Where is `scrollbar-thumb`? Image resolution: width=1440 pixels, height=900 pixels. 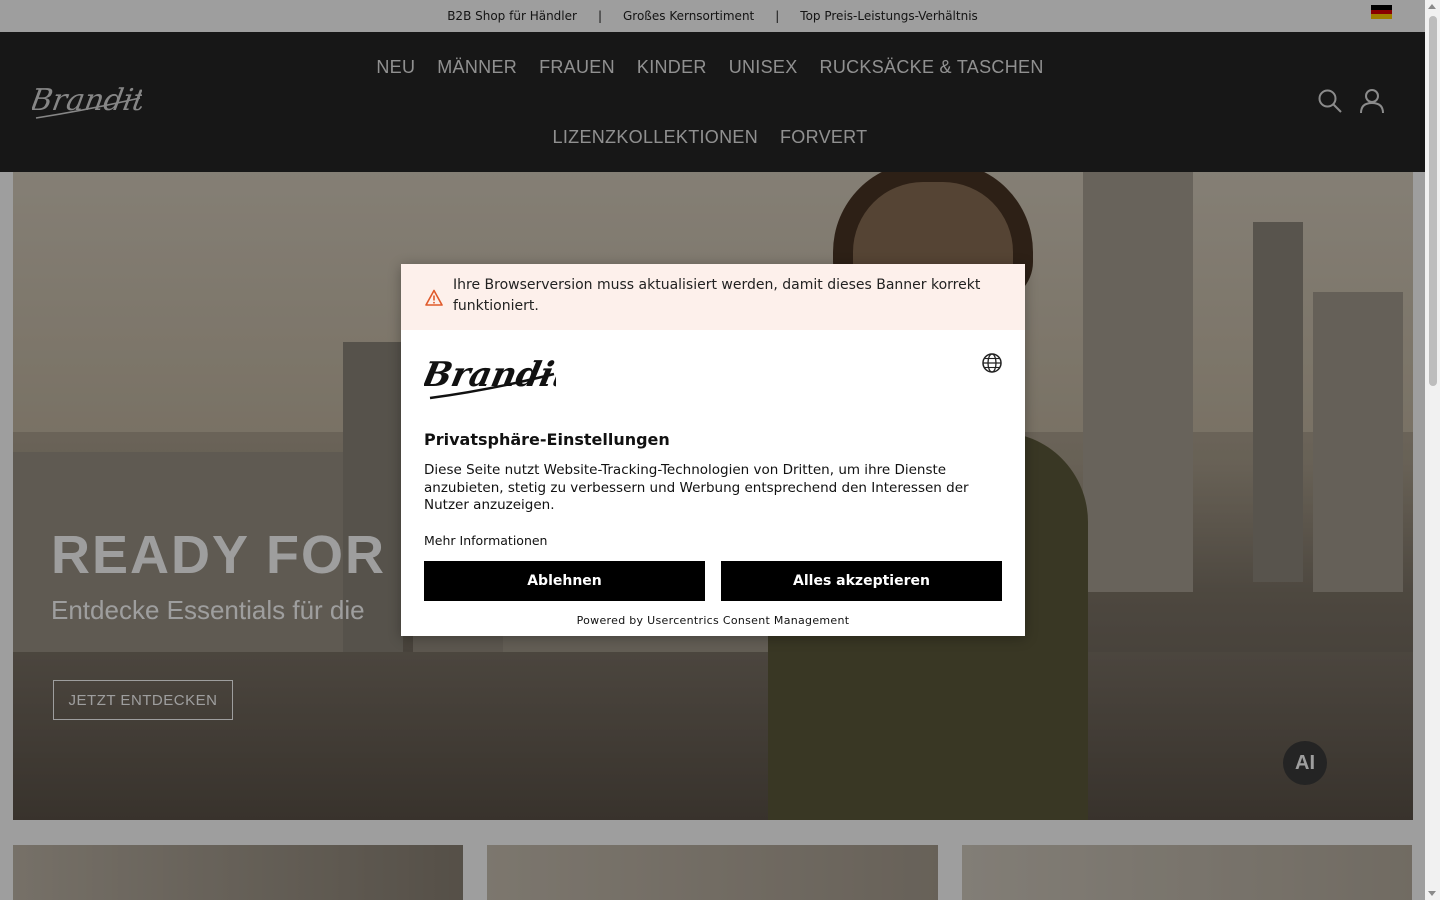
scrollbar-thumb is located at coordinates (1433, 201).